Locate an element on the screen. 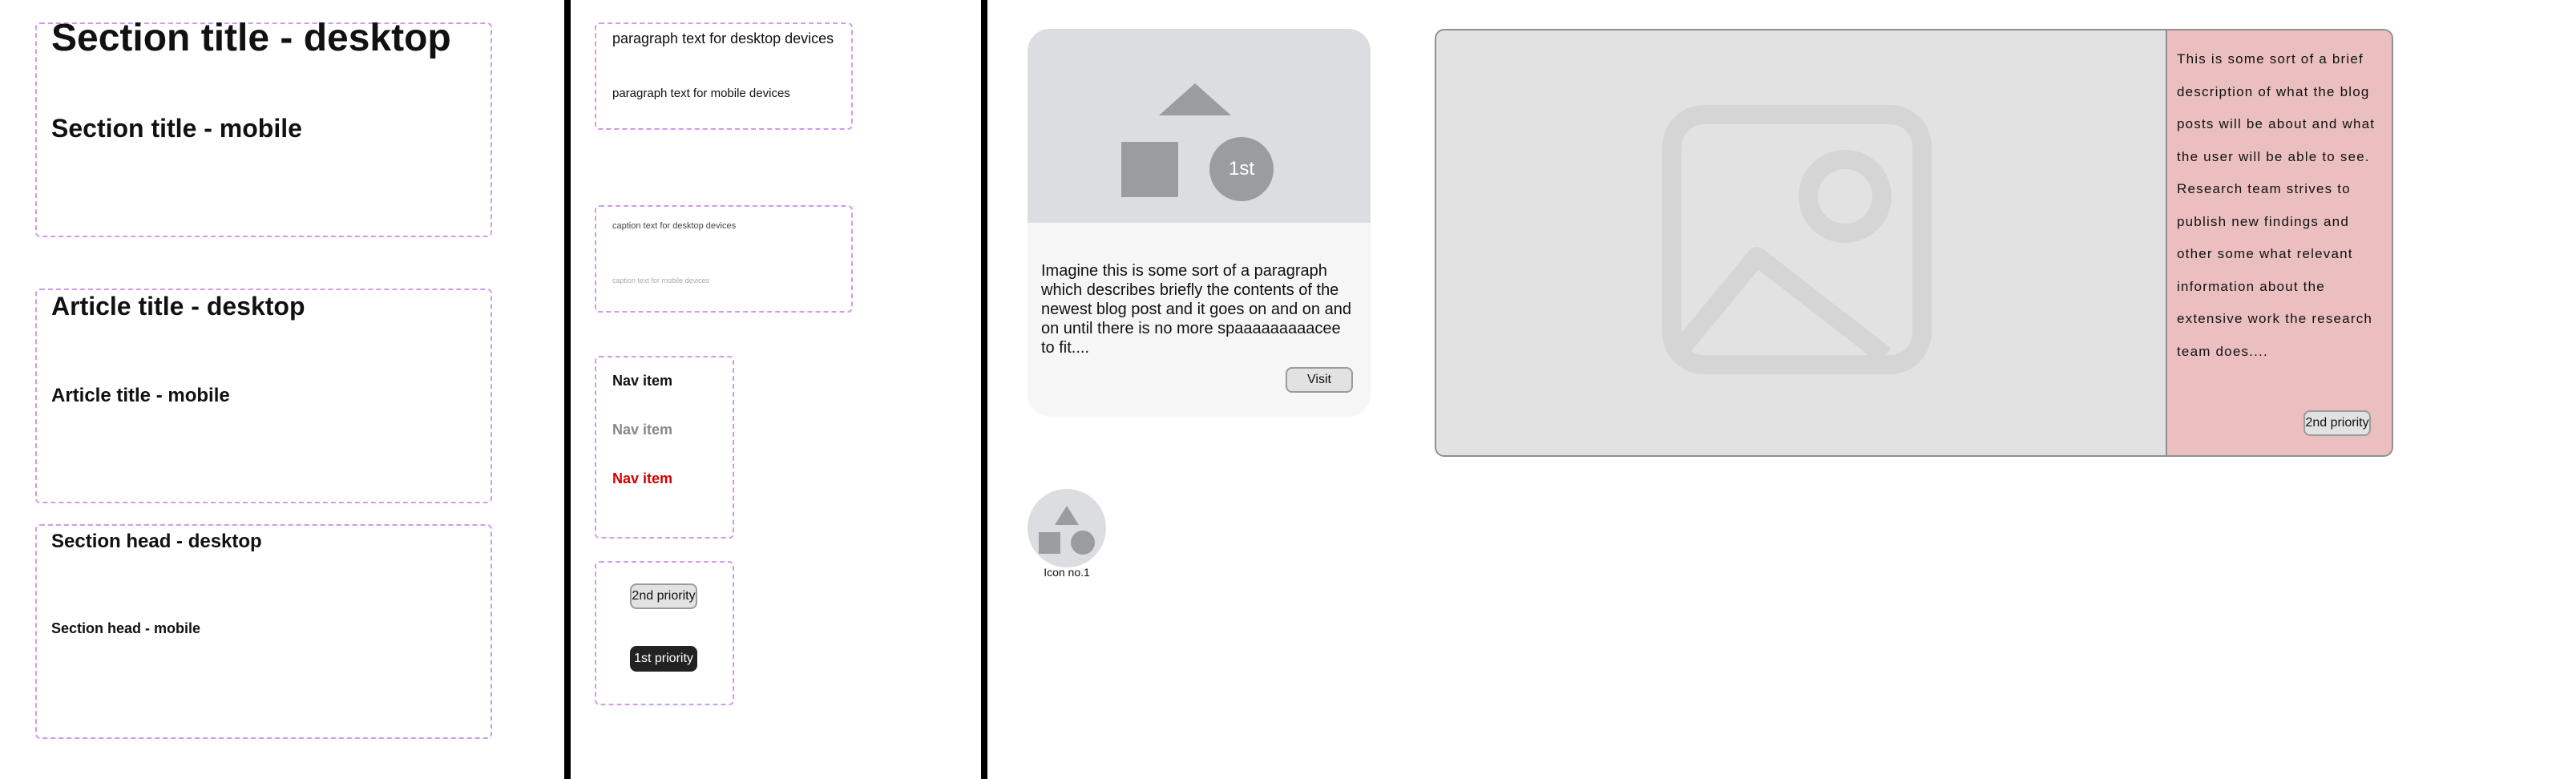  buttons-specimen is located at coordinates (664, 633).